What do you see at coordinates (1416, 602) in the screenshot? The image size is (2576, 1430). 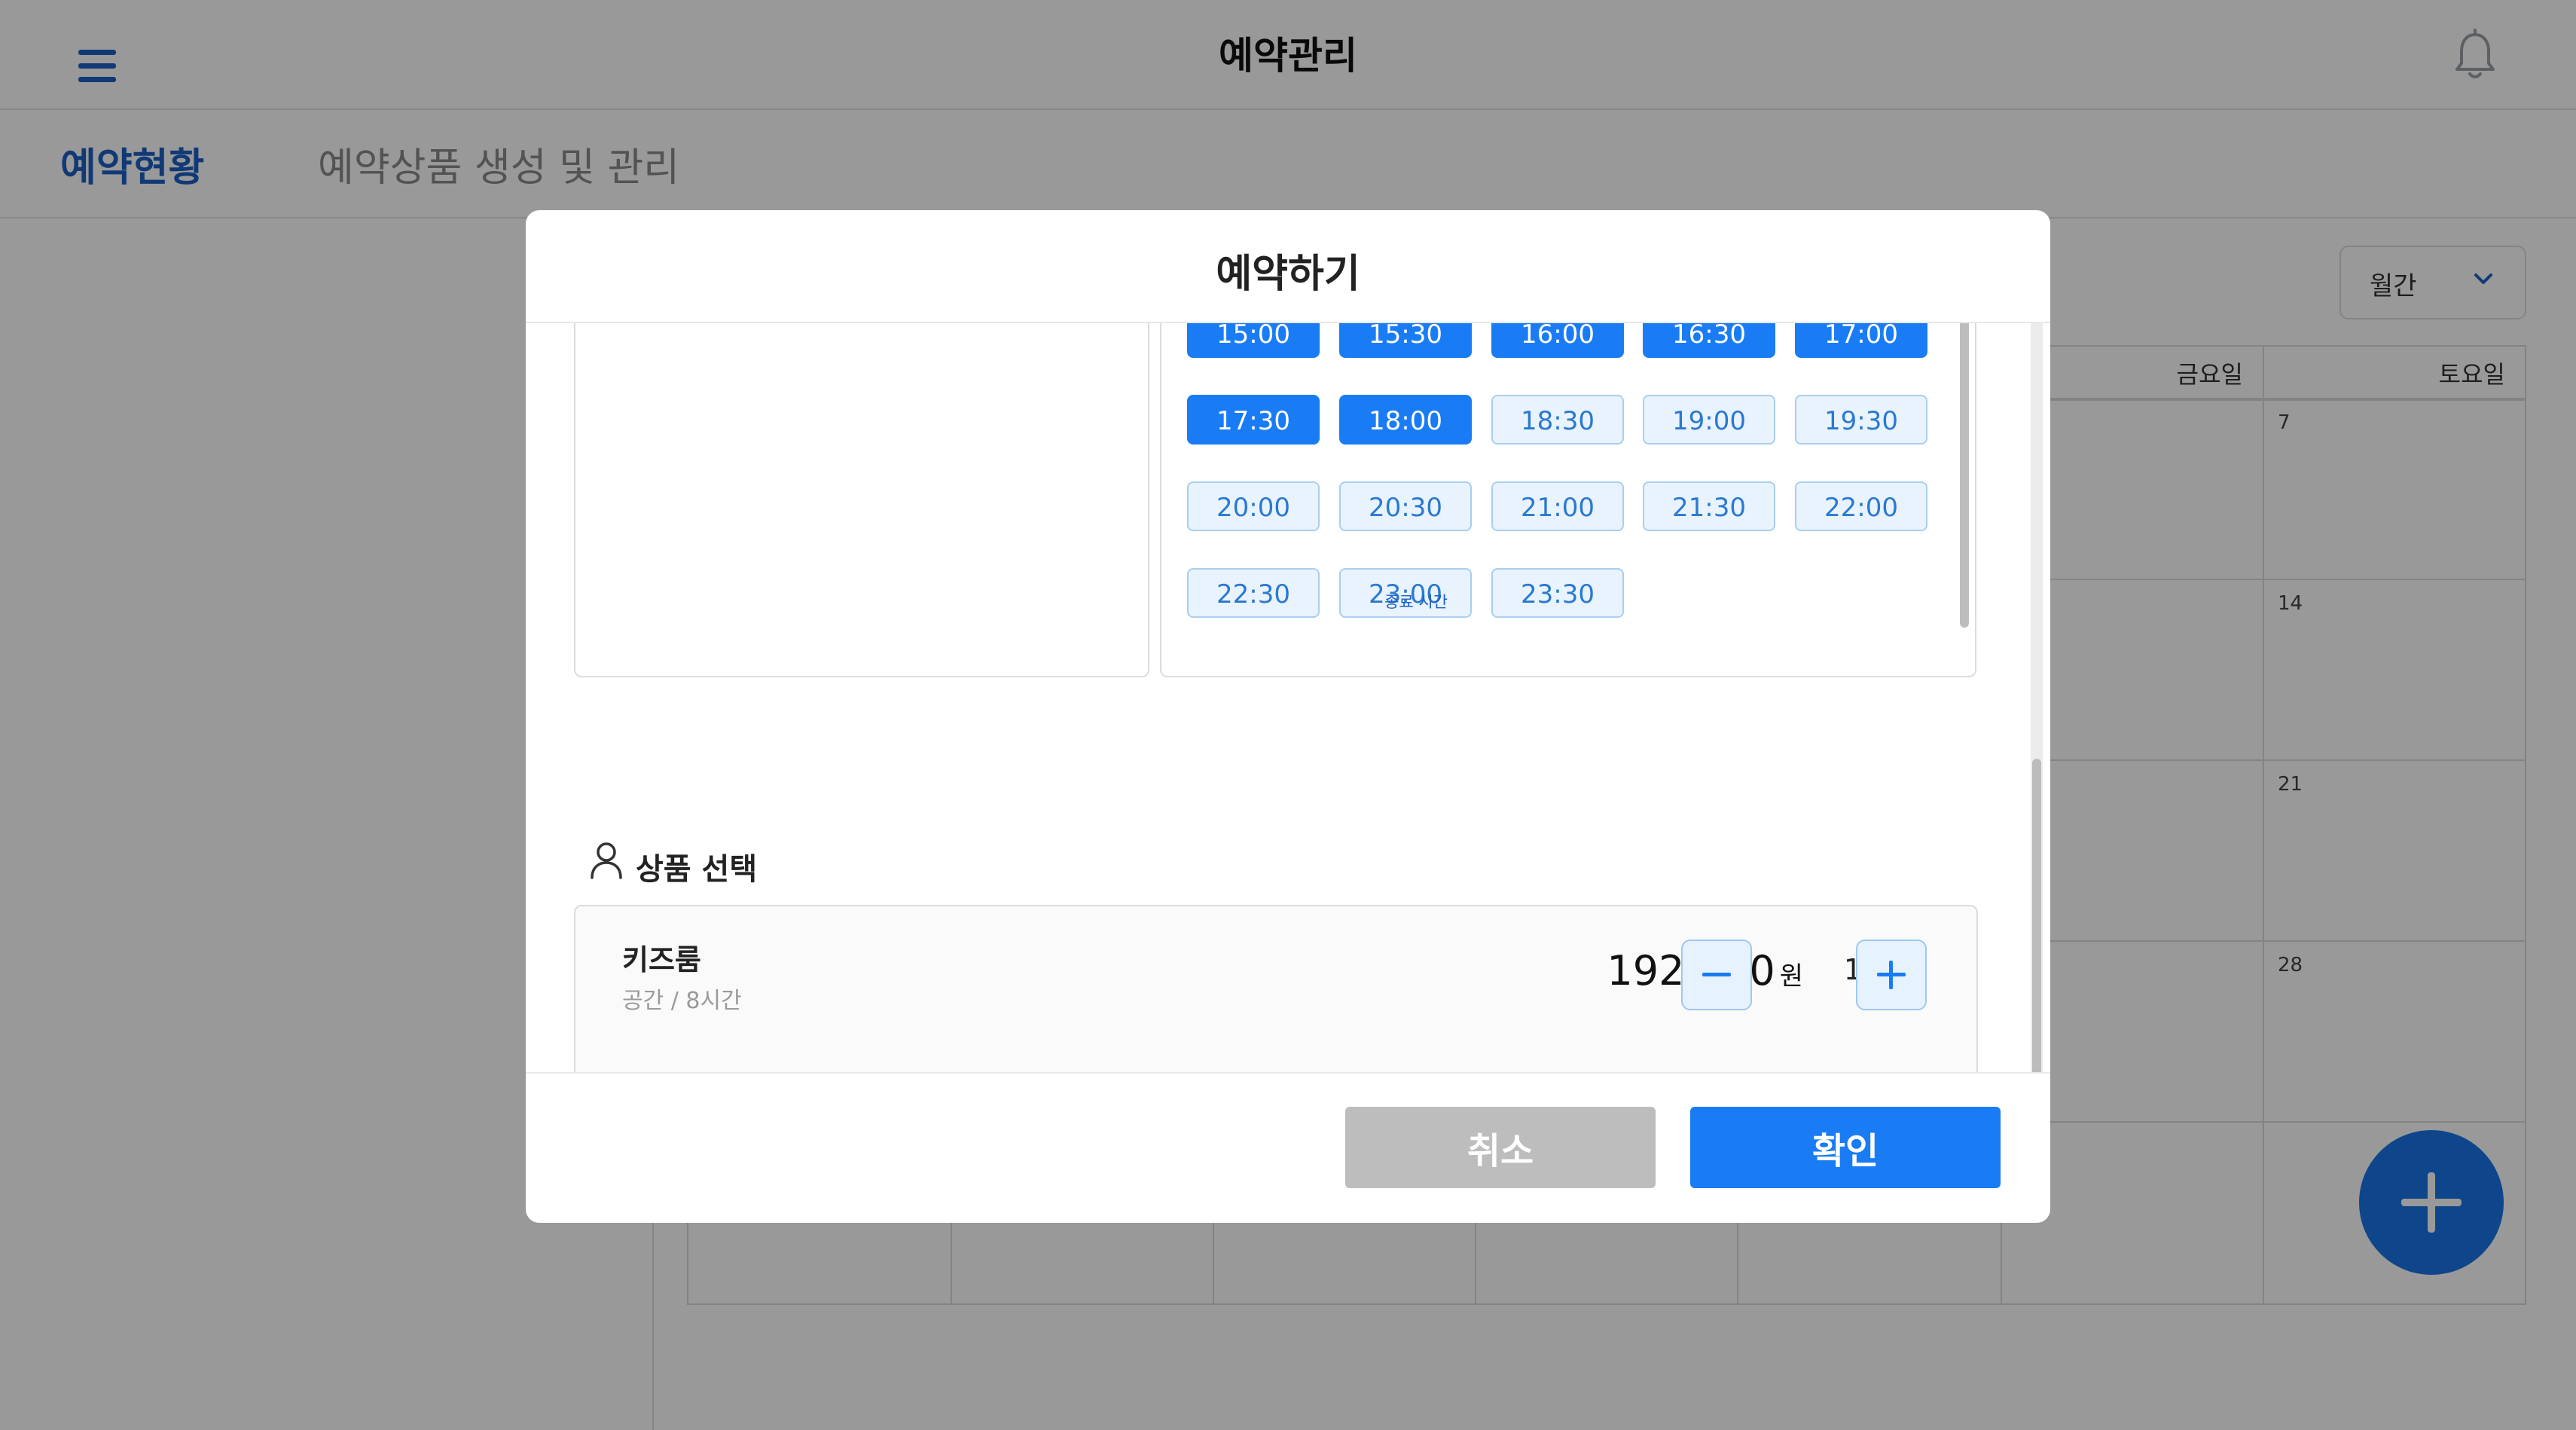 I see `end-time-label: 종료 시간` at bounding box center [1416, 602].